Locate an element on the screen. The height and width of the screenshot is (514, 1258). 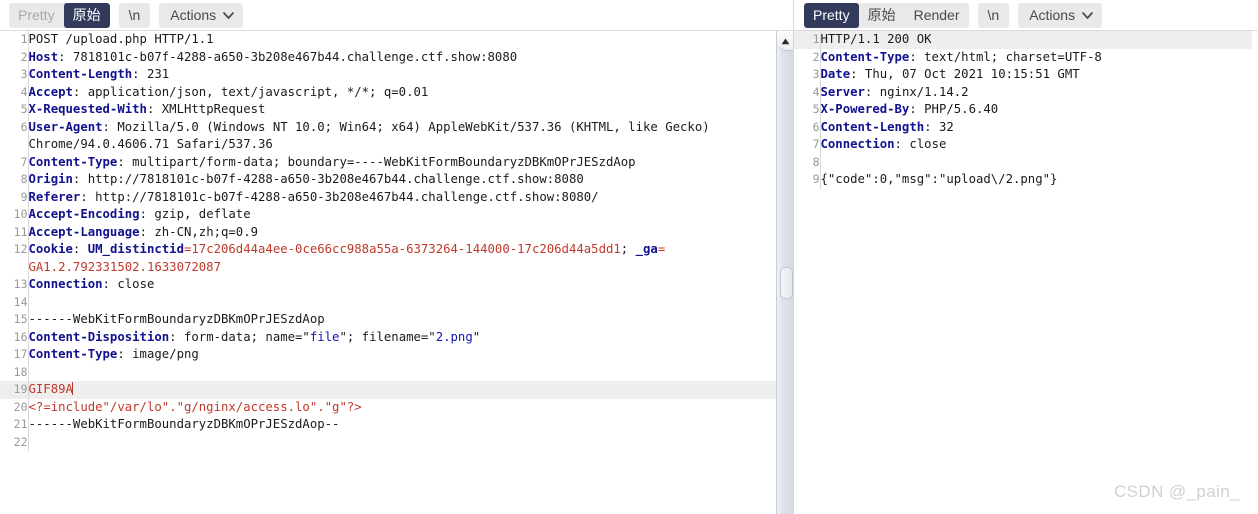
line-number: 11 is located at coordinates (14, 232).